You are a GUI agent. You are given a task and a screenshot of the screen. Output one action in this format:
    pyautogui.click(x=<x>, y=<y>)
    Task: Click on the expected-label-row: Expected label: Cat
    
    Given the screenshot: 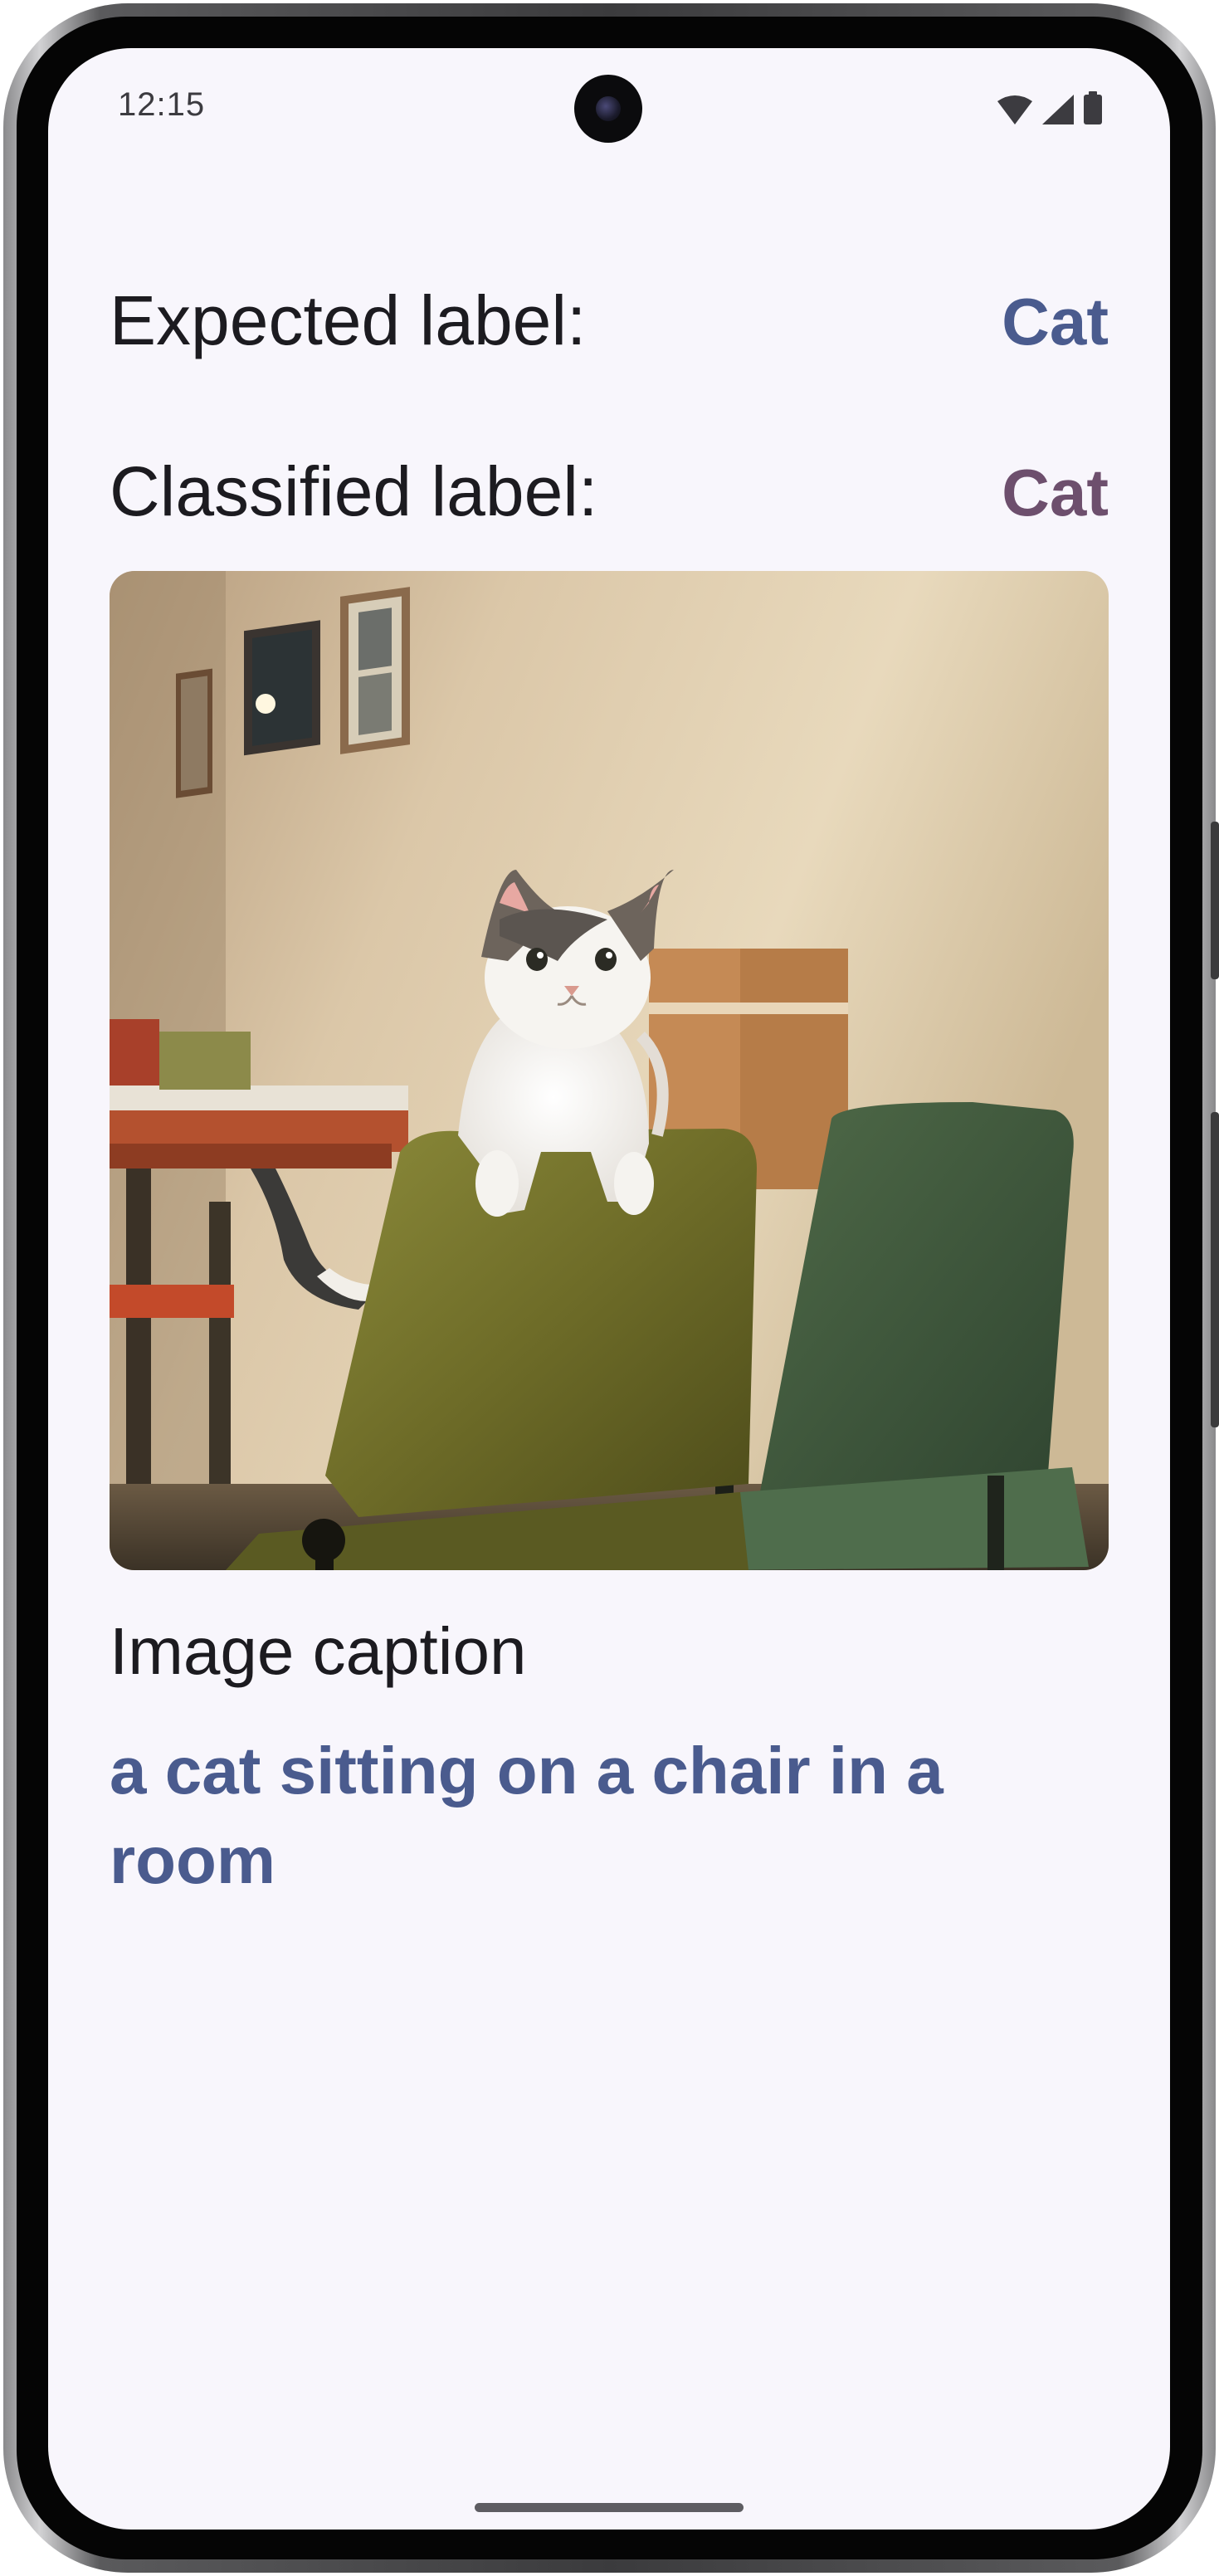 What is the action you would take?
    pyautogui.click(x=609, y=321)
    